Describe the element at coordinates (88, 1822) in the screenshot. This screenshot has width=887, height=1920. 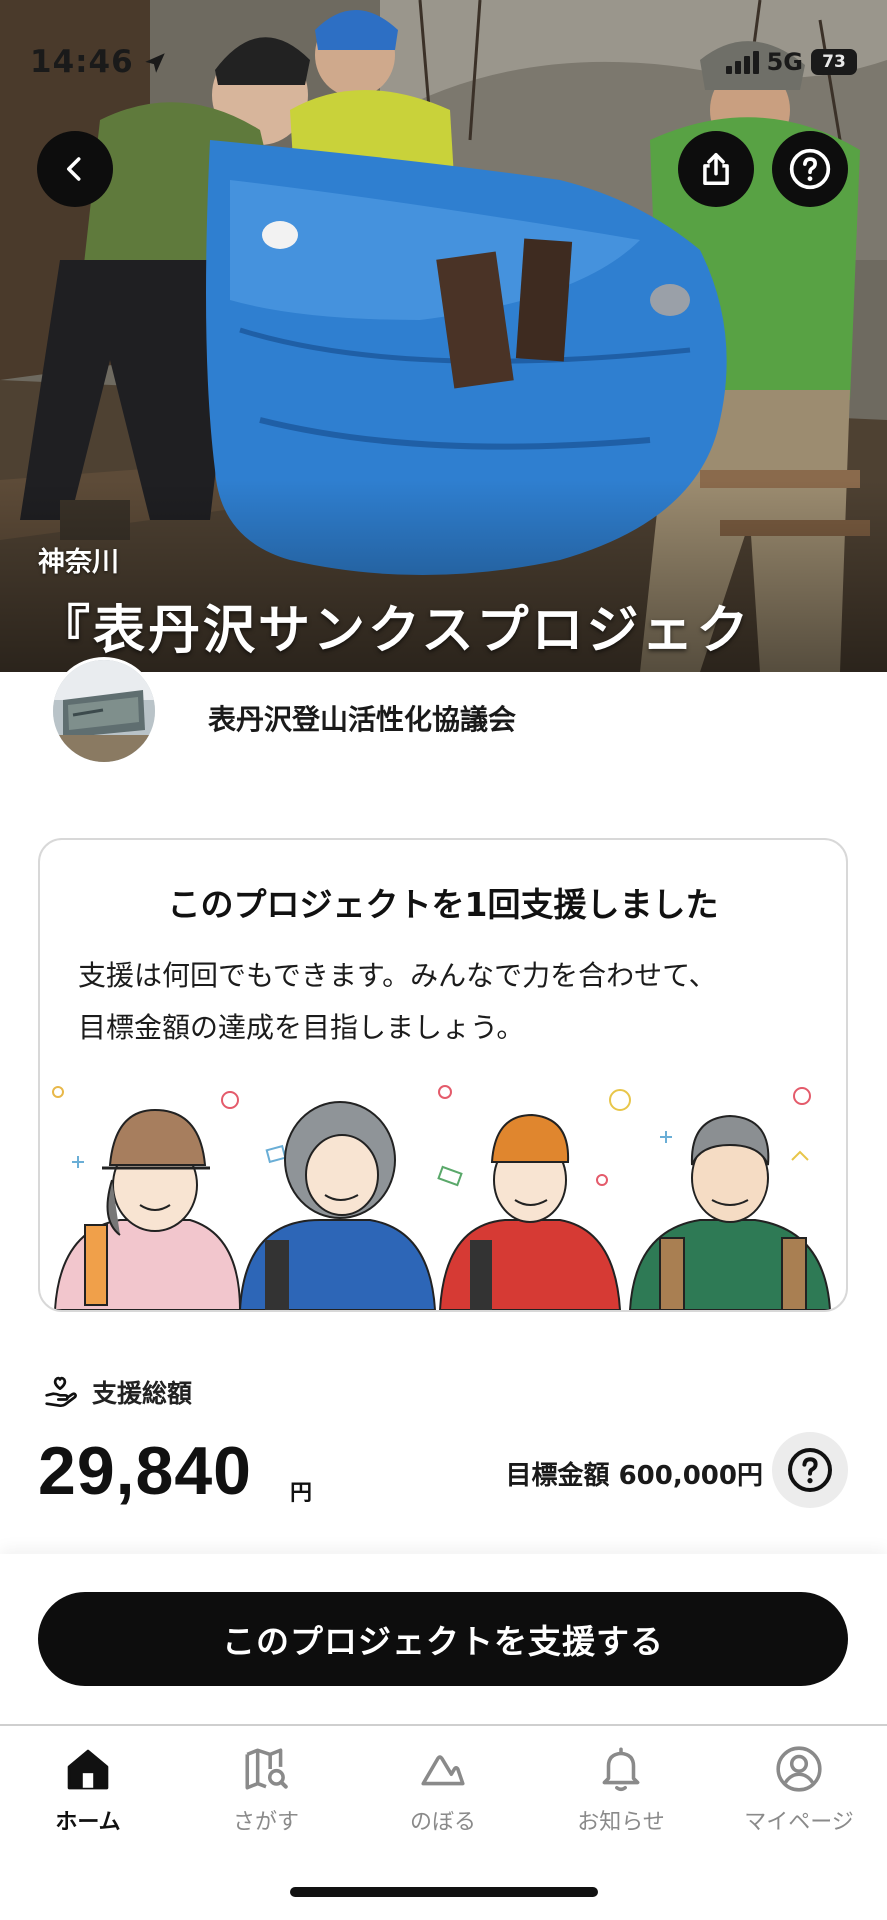
I see `tab-home-label: ホーム` at that location.